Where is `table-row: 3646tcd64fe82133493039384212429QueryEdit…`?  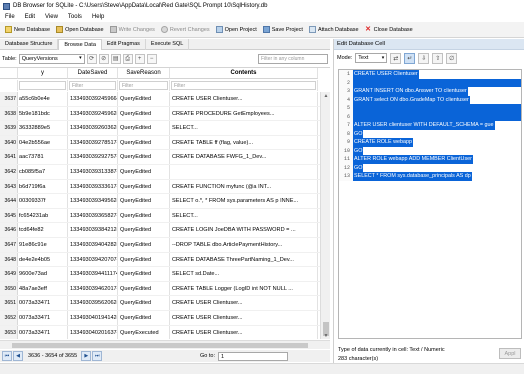 table-row: 3646tcd64fe82133493039384212429QueryEdit… is located at coordinates (165, 230).